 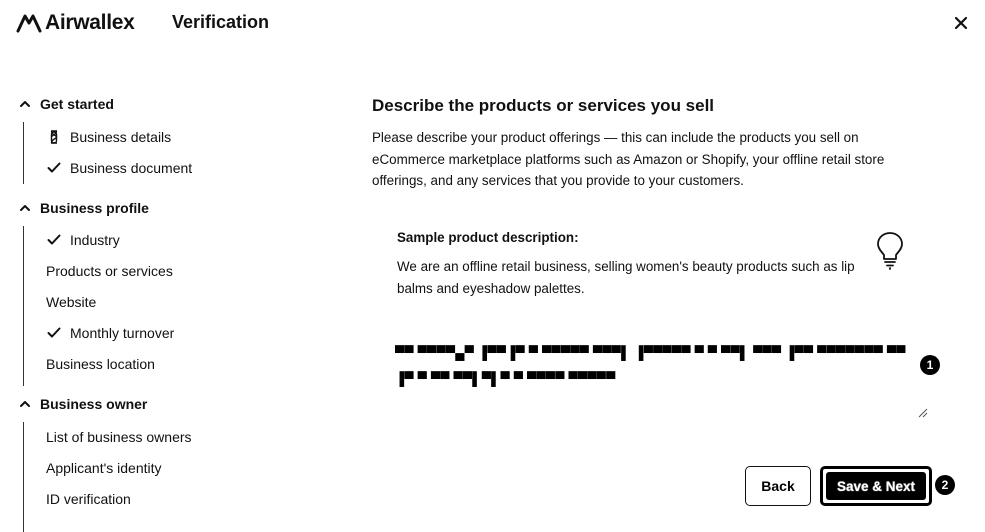 What do you see at coordinates (94, 208) in the screenshot?
I see `section-label: Business profile` at bounding box center [94, 208].